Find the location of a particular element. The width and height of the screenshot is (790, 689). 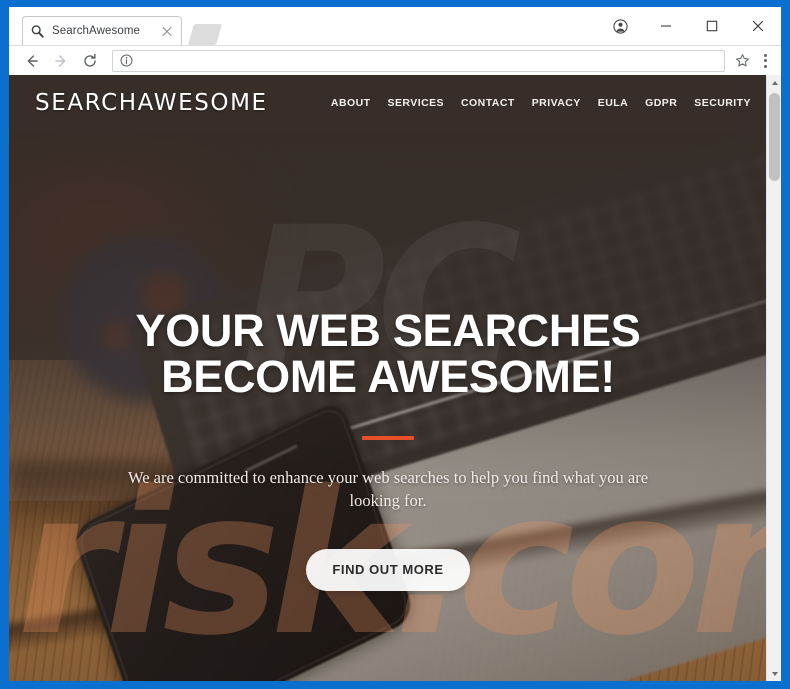

nav-item-services: SERVICES is located at coordinates (416, 103).